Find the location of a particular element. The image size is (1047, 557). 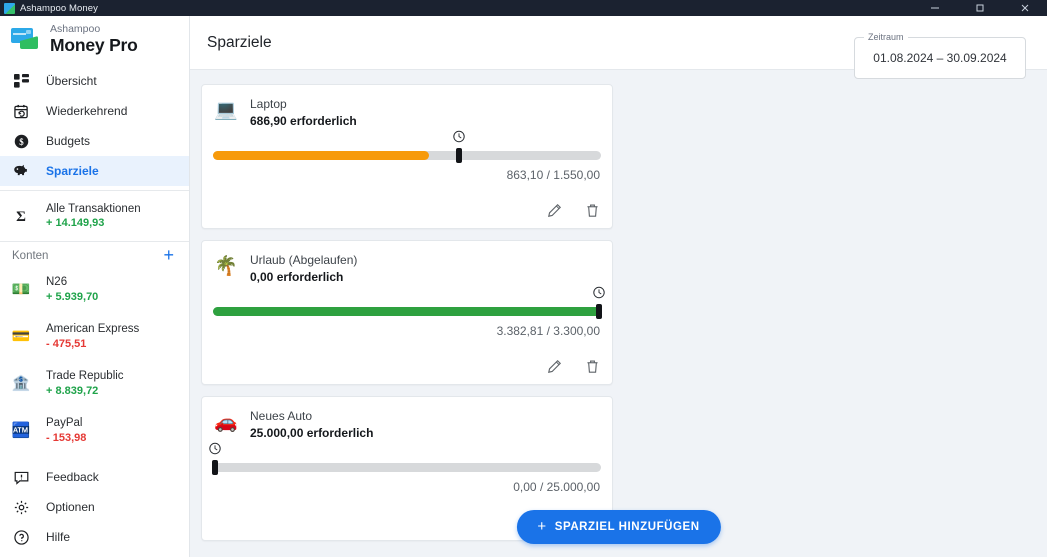

goal-amounts: 863,10 / 1.550,00 is located at coordinates (553, 175).